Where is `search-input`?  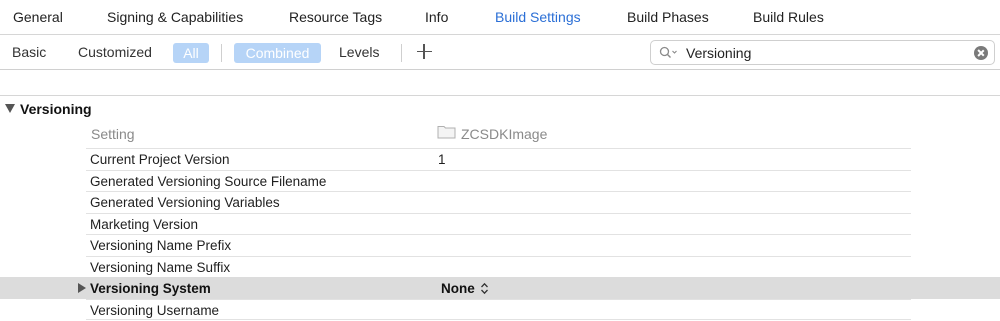
search-input is located at coordinates (826, 53).